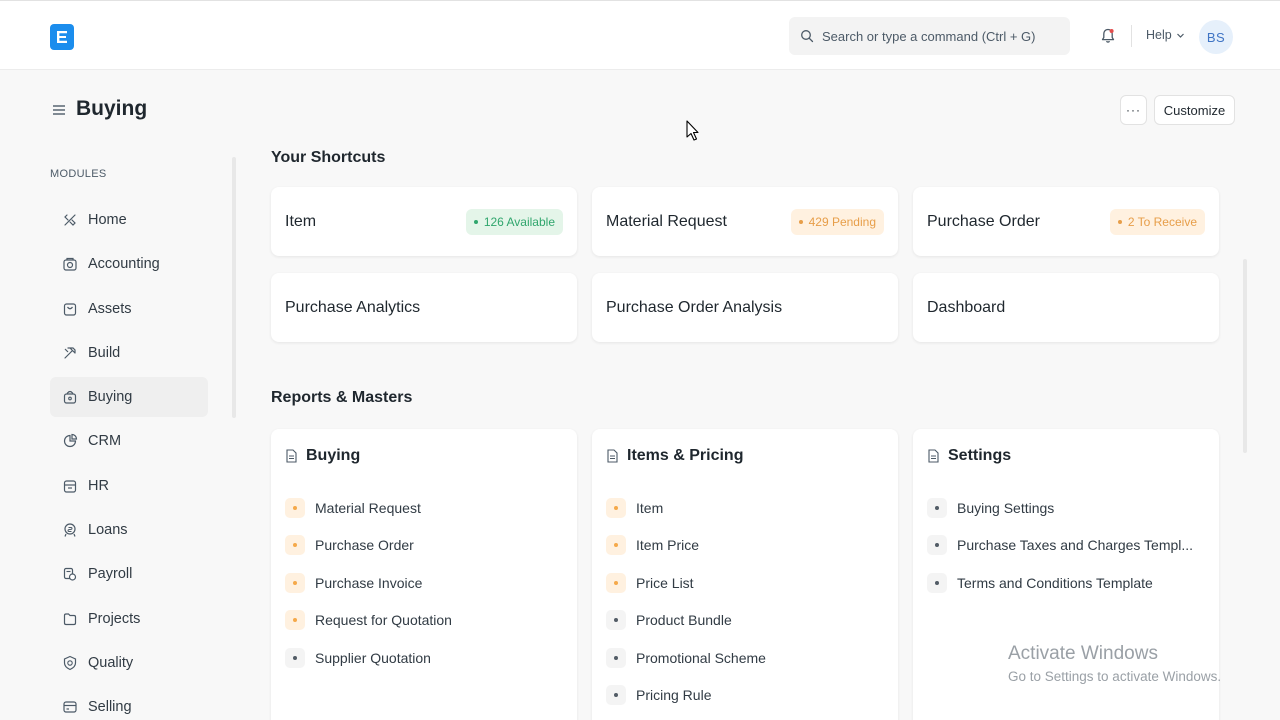 Image resolution: width=1280 pixels, height=720 pixels. I want to click on avatar-initials: BS, so click(1216, 37).